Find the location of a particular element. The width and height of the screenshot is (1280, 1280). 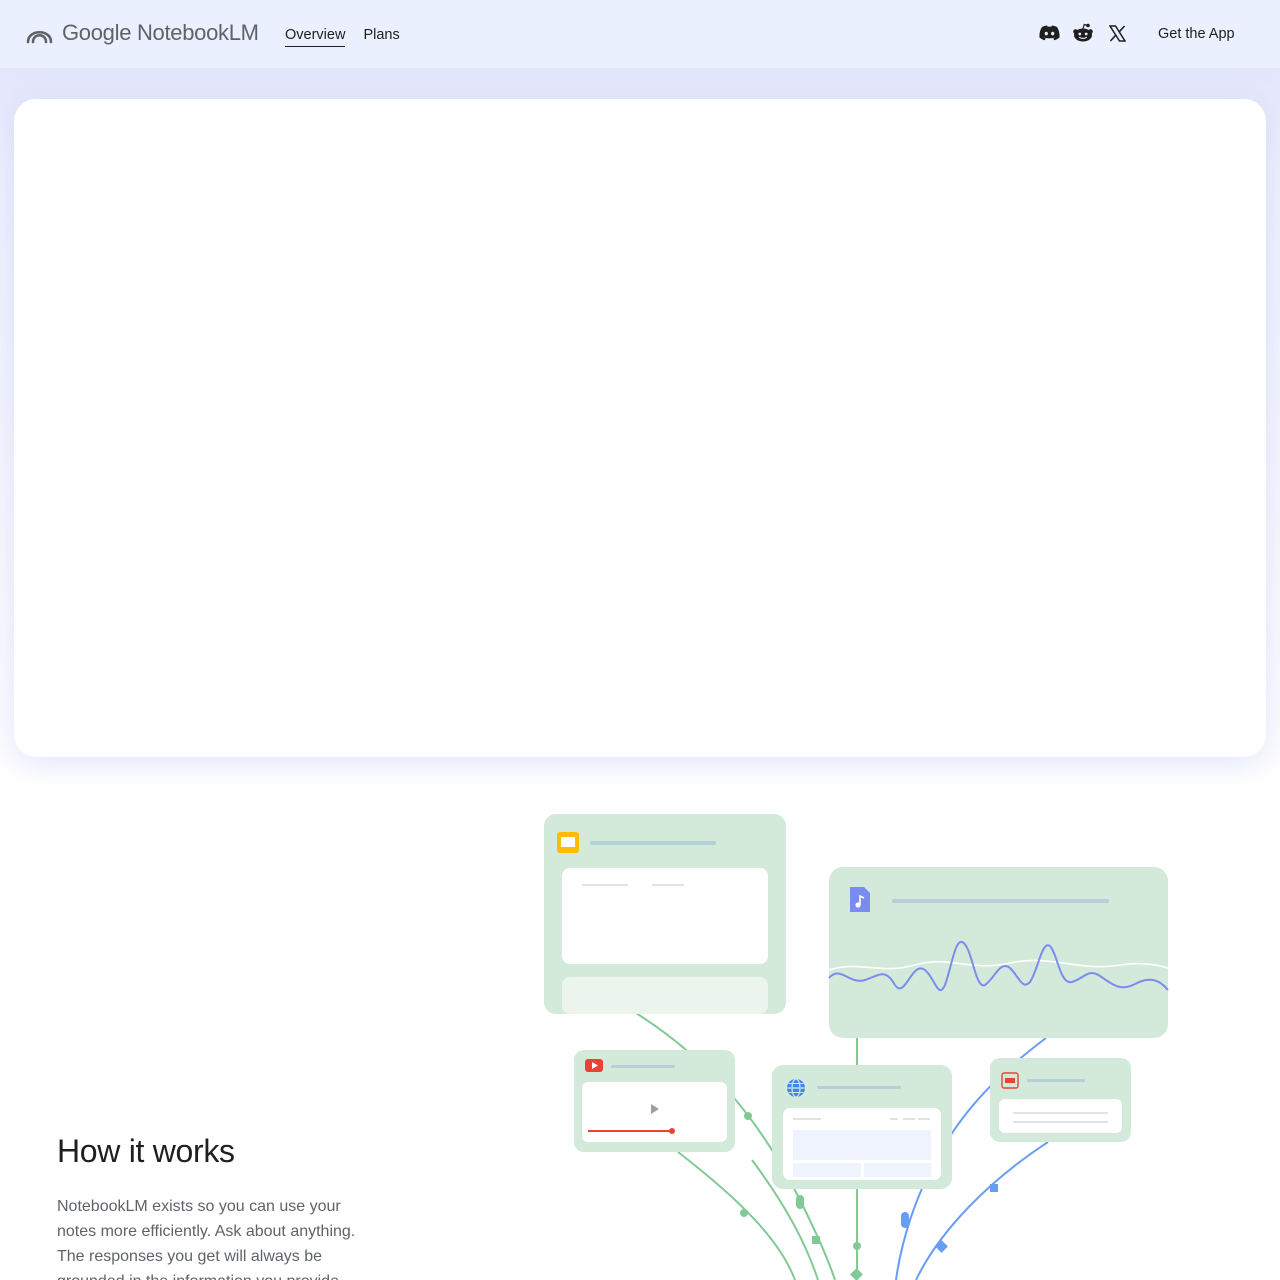

youtube-source-card is located at coordinates (654, 1101).